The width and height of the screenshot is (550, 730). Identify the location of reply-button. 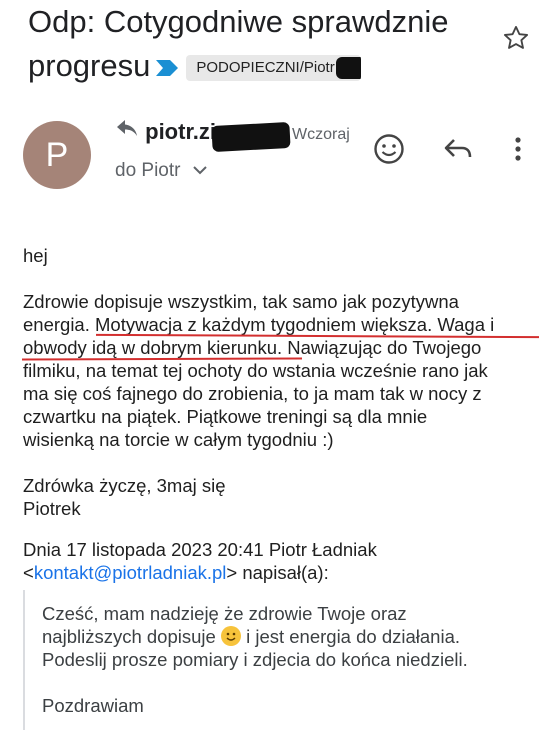
(458, 149).